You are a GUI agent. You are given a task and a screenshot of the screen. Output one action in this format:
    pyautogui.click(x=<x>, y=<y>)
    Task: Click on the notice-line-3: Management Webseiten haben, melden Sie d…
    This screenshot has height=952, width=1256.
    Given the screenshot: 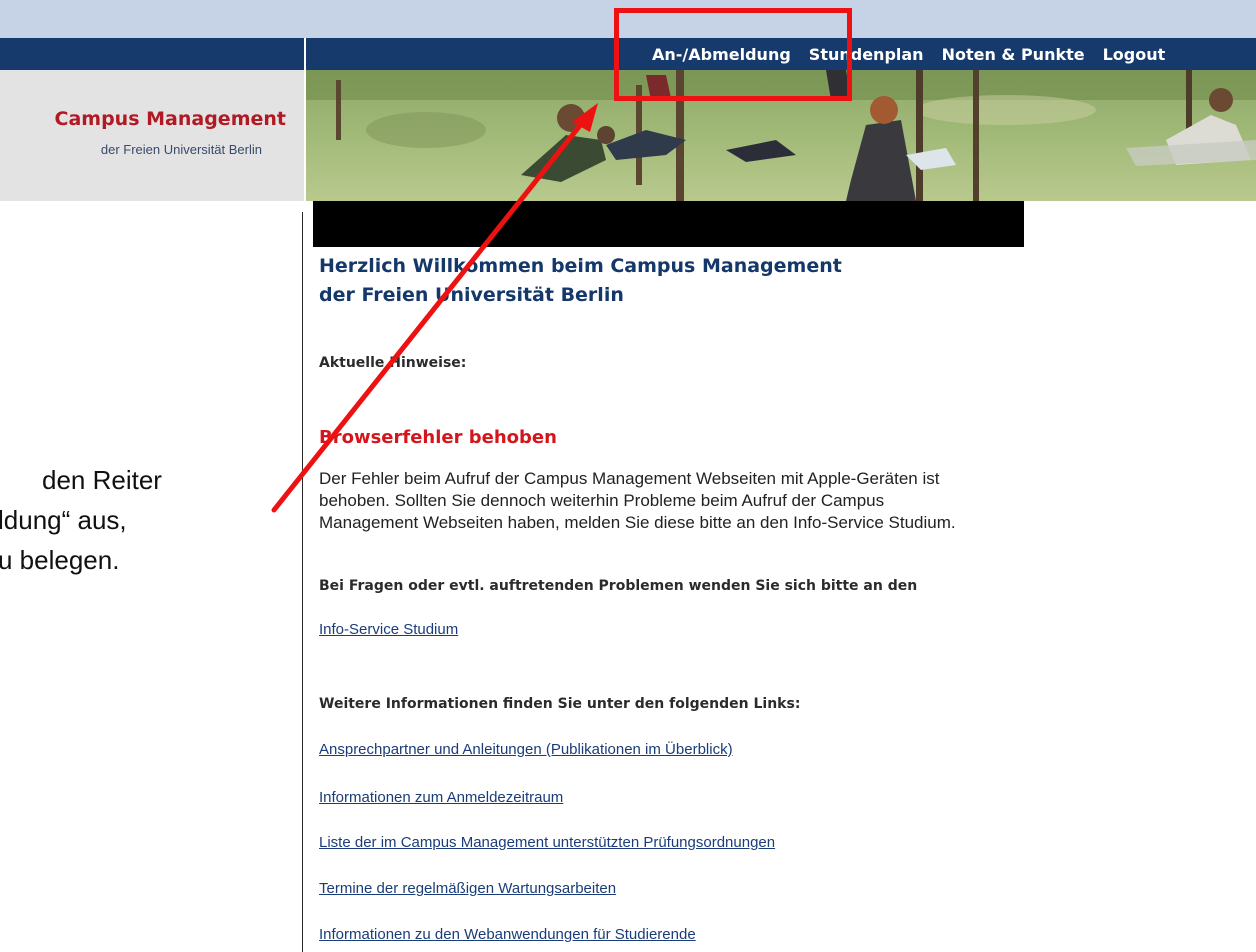 What is the action you would take?
    pyautogui.click(x=637, y=522)
    